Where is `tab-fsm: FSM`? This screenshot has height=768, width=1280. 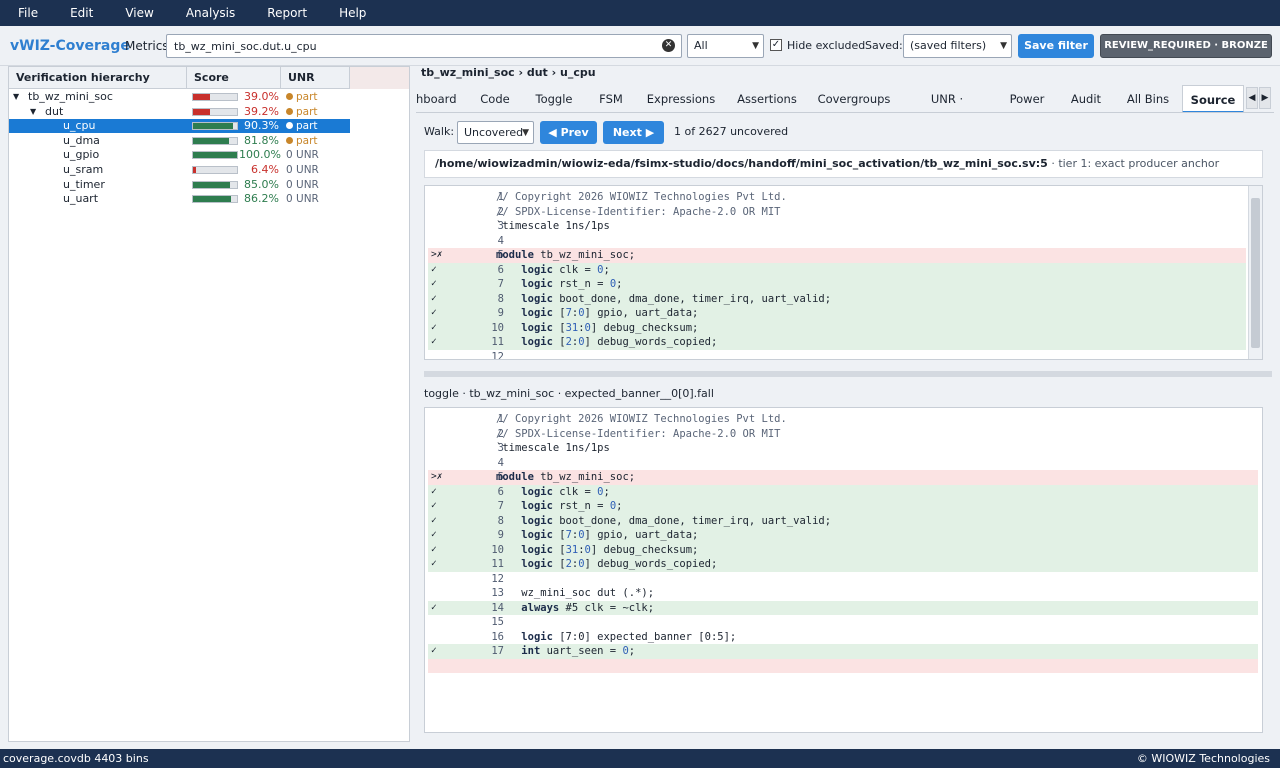
tab-fsm: FSM is located at coordinates (611, 98).